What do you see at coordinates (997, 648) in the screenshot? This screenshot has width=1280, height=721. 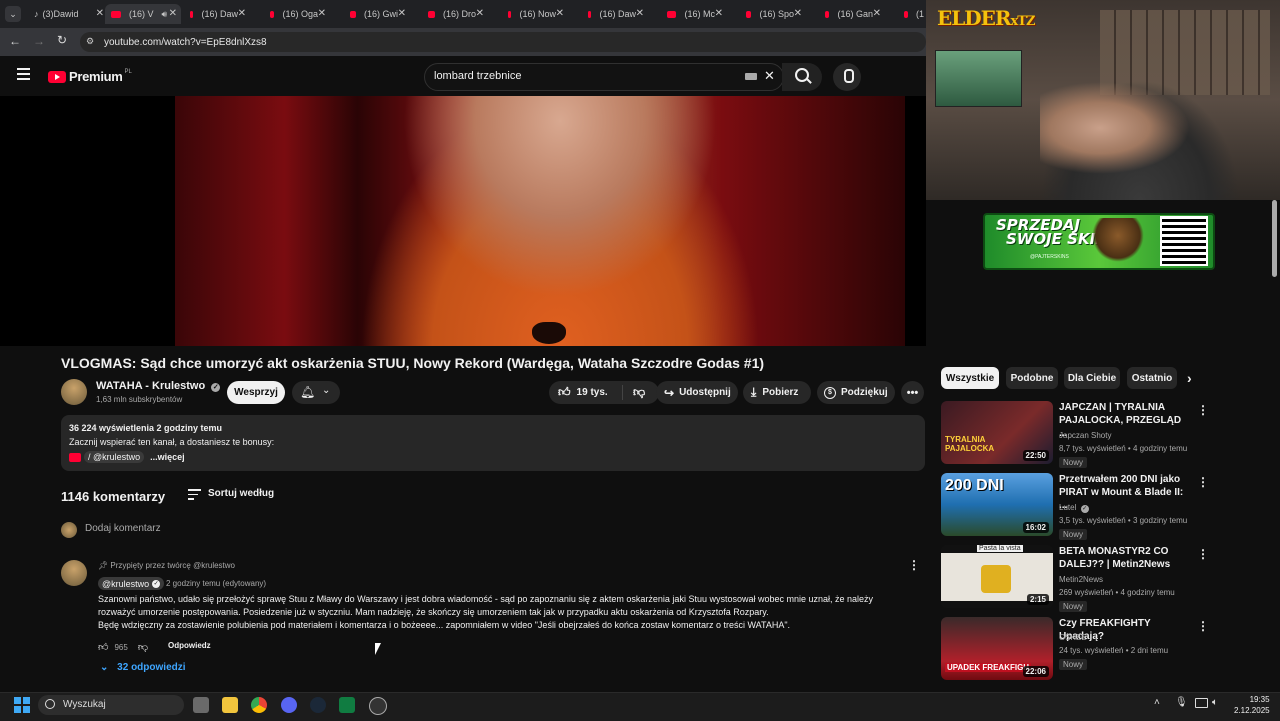 I see `video-thumbnail: UPADEK FREAKFIGH 22:06` at bounding box center [997, 648].